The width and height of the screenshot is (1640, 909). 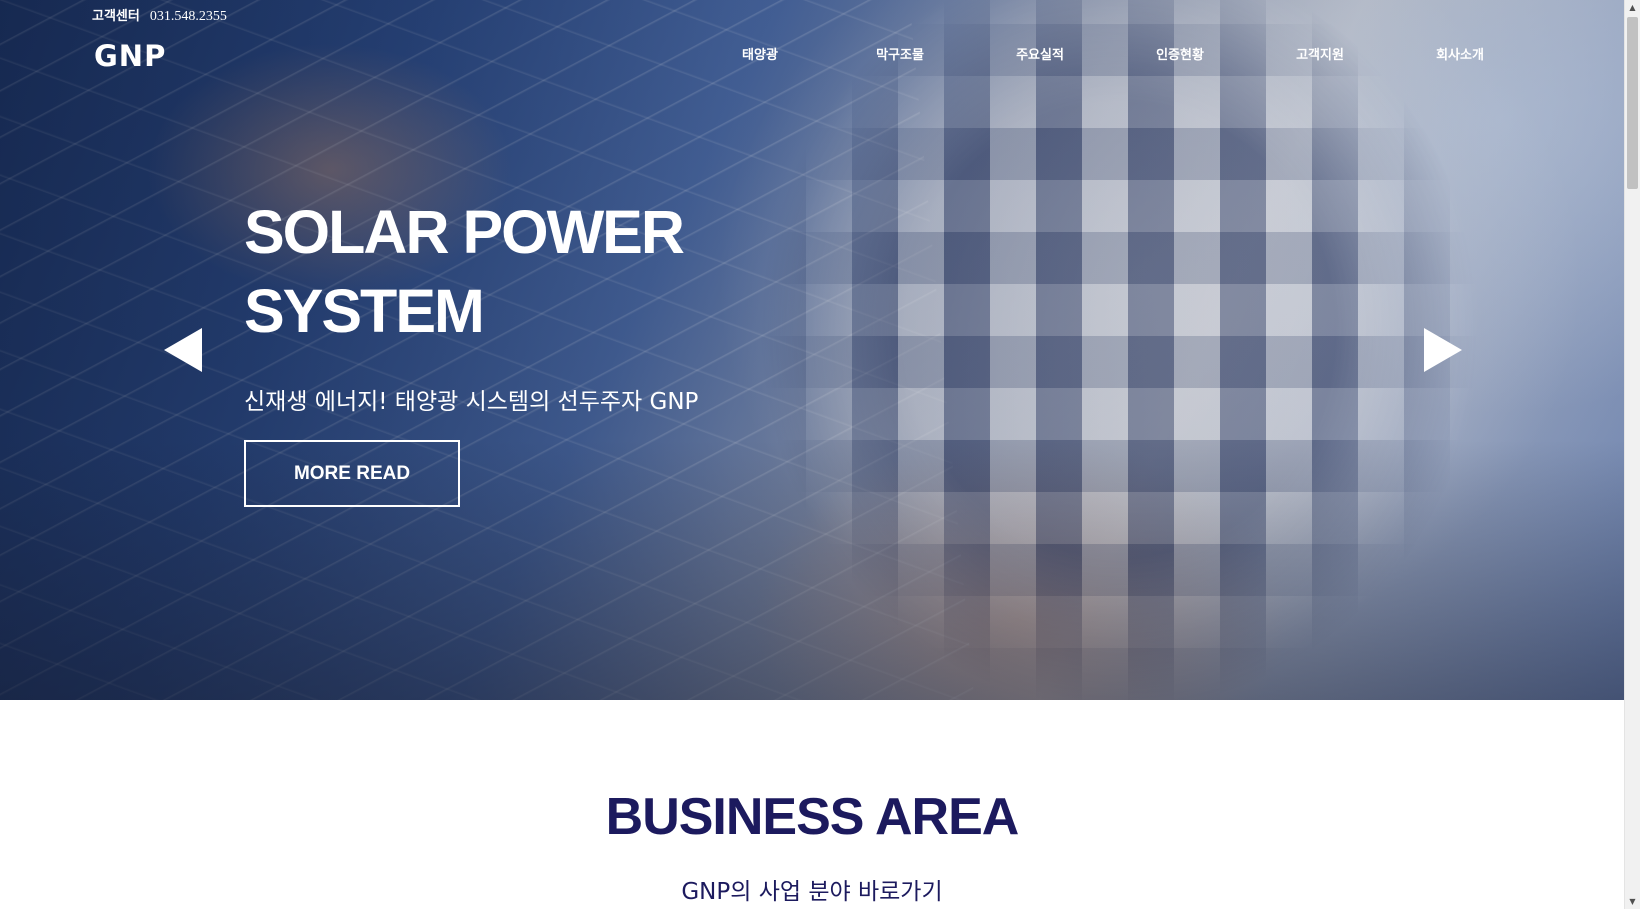 I want to click on triangle-left-icon, so click(x=183, y=350).